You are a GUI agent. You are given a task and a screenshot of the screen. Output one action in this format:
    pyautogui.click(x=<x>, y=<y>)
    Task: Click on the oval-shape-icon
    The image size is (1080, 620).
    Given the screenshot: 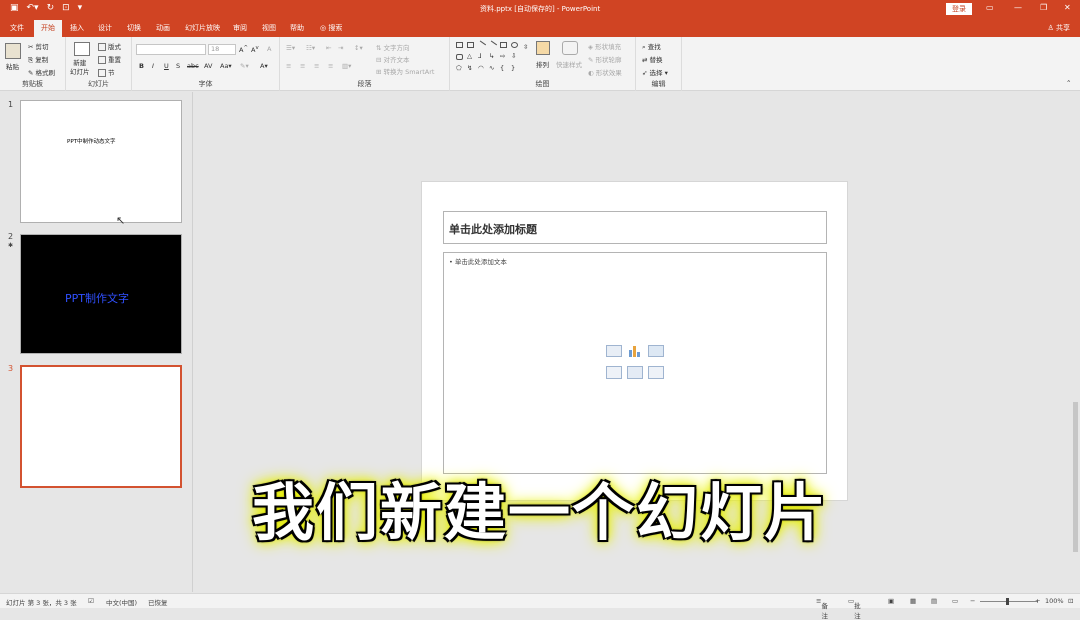 What is the action you would take?
    pyautogui.click(x=514, y=45)
    